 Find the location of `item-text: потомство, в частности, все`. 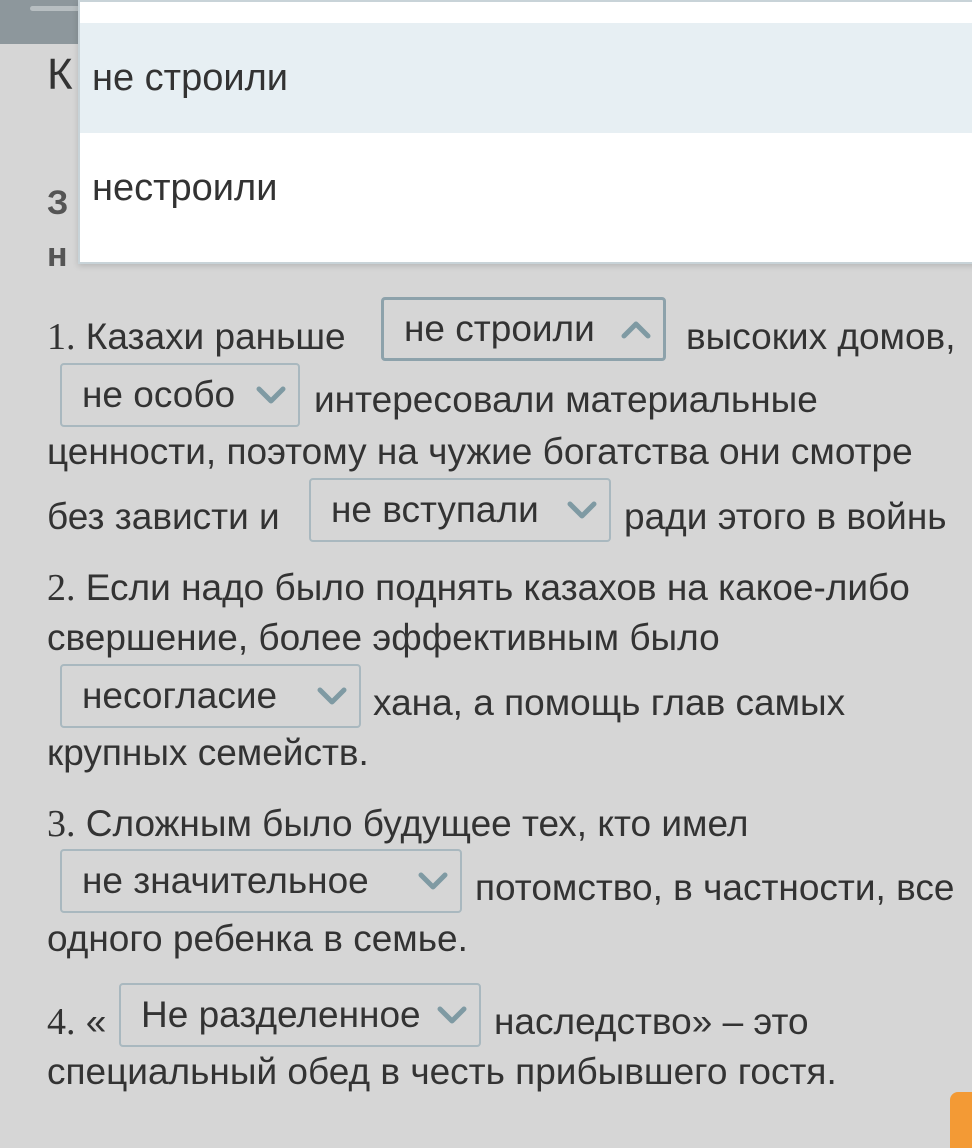

item-text: потомство, в частности, все is located at coordinates (715, 887).